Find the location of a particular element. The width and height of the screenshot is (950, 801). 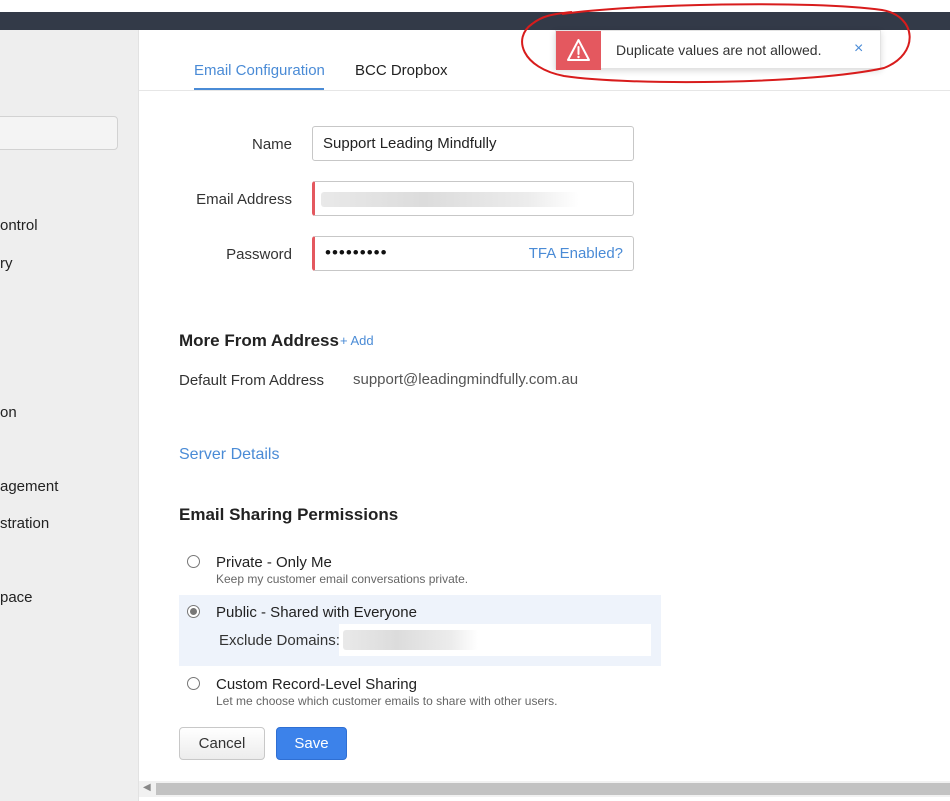

save-button: Save is located at coordinates (311, 743).